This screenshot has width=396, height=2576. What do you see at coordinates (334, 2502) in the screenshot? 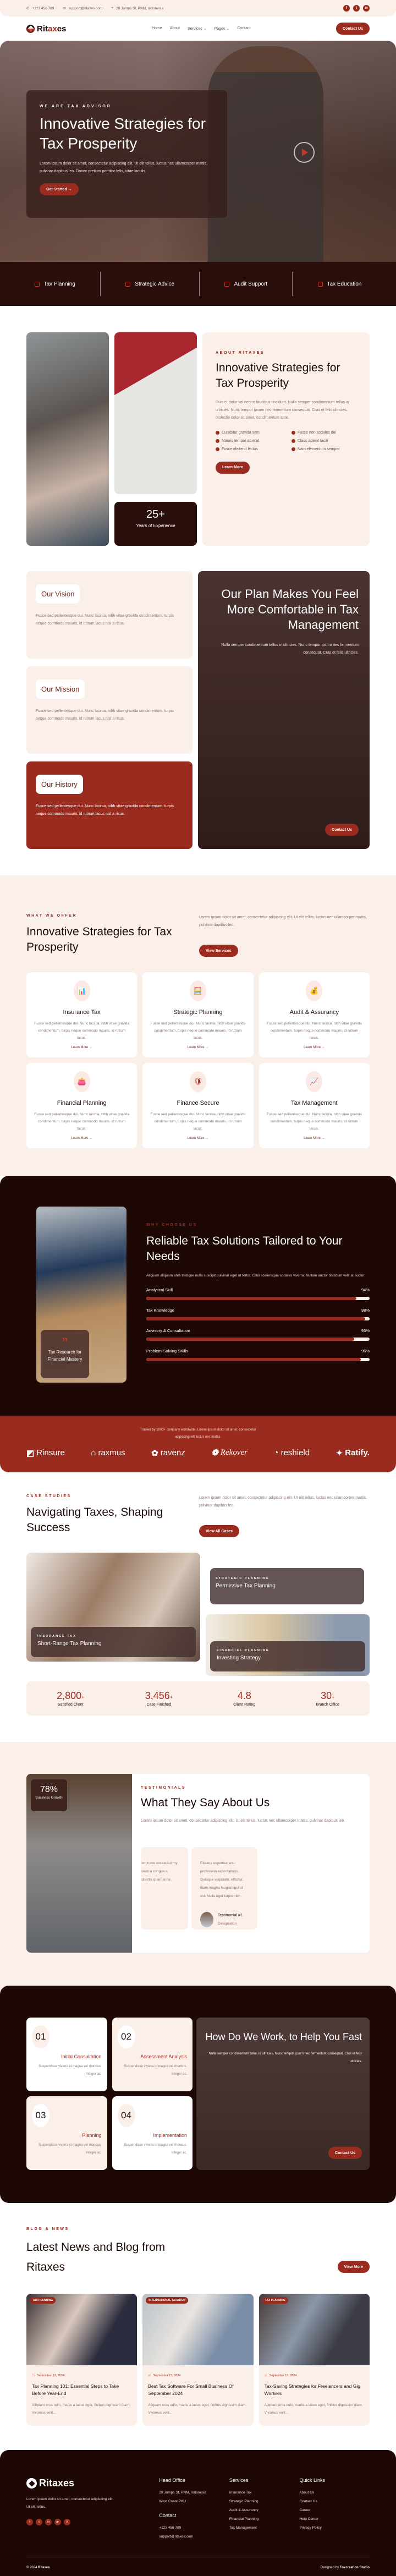
I see `footer-link: Contact Us` at bounding box center [334, 2502].